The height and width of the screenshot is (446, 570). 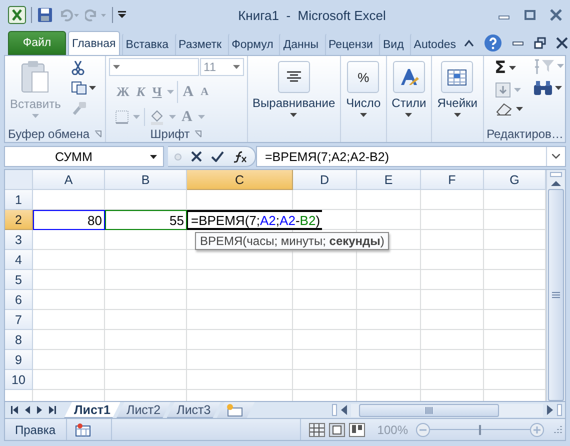 What do you see at coordinates (325, 180) in the screenshot?
I see `column-header: D` at bounding box center [325, 180].